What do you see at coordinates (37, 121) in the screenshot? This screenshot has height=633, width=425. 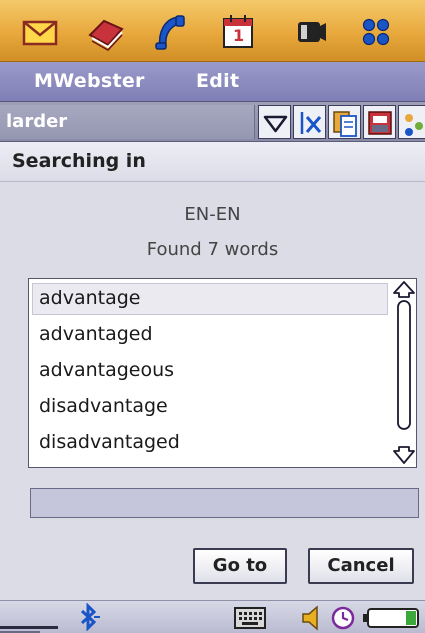 I see `search-input-value: larder` at bounding box center [37, 121].